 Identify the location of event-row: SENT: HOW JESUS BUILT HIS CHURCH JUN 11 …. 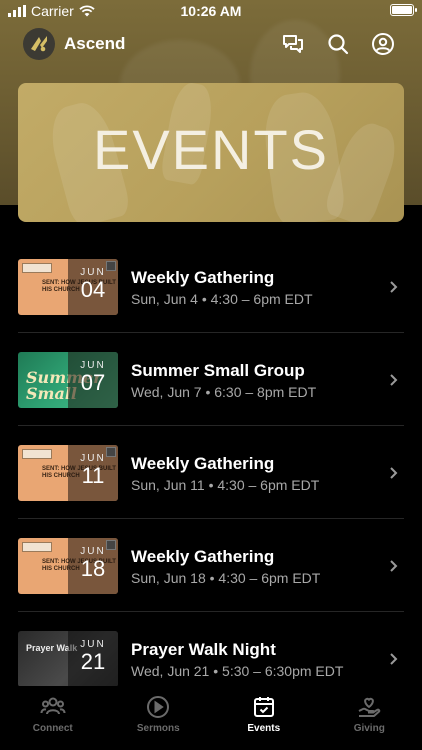
(211, 472).